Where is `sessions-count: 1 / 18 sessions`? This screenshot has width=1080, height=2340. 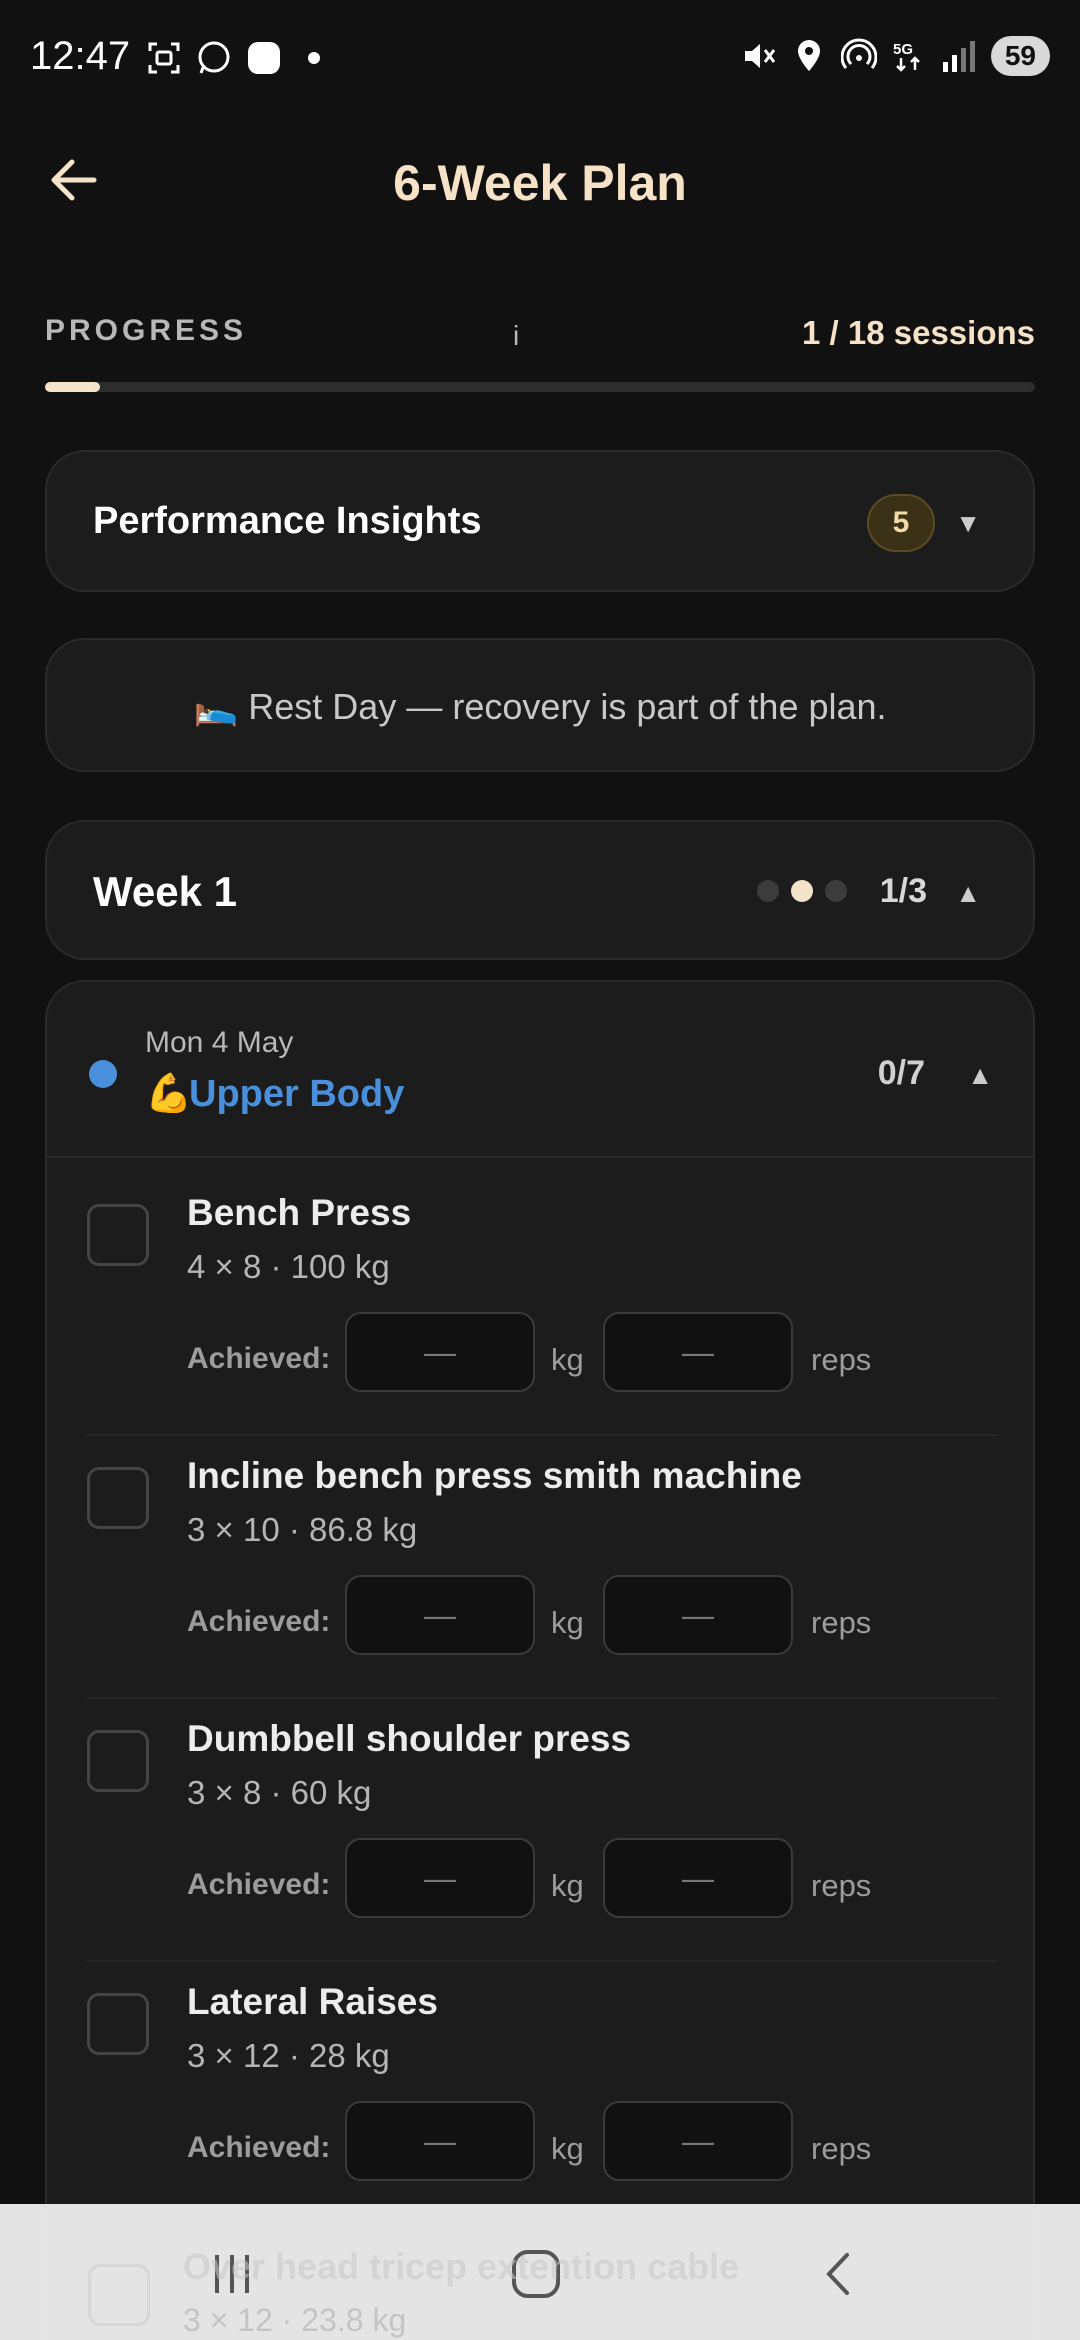 sessions-count: 1 / 18 sessions is located at coordinates (918, 332).